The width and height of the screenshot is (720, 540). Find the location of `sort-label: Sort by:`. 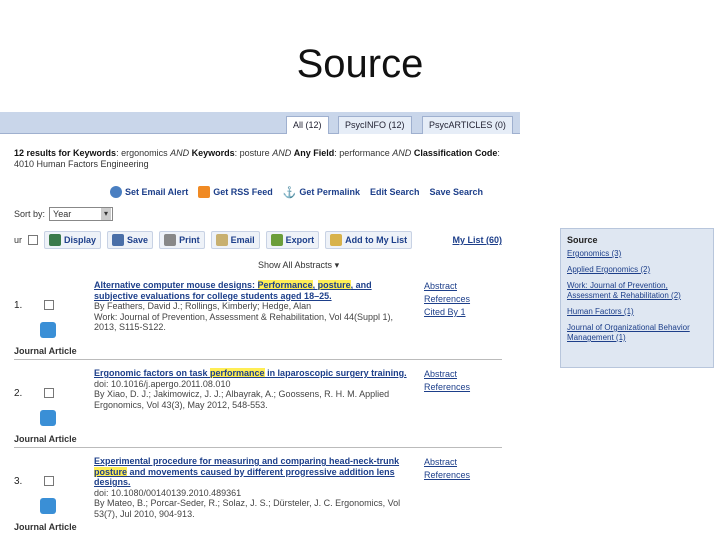

sort-label: Sort by: is located at coordinates (30, 214).